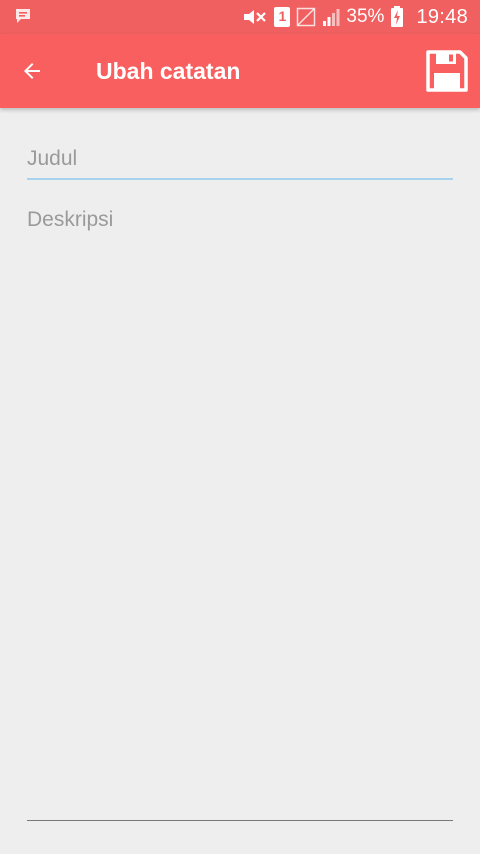 This screenshot has height=854, width=480. I want to click on status-bar: 1 35% 19:48, so click(240, 17).